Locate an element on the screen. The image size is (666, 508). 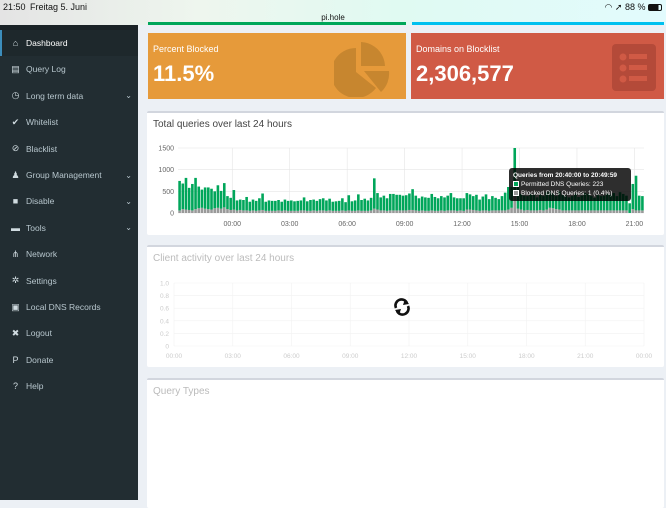
sidebar-item-label: Donate is located at coordinates (39, 360).